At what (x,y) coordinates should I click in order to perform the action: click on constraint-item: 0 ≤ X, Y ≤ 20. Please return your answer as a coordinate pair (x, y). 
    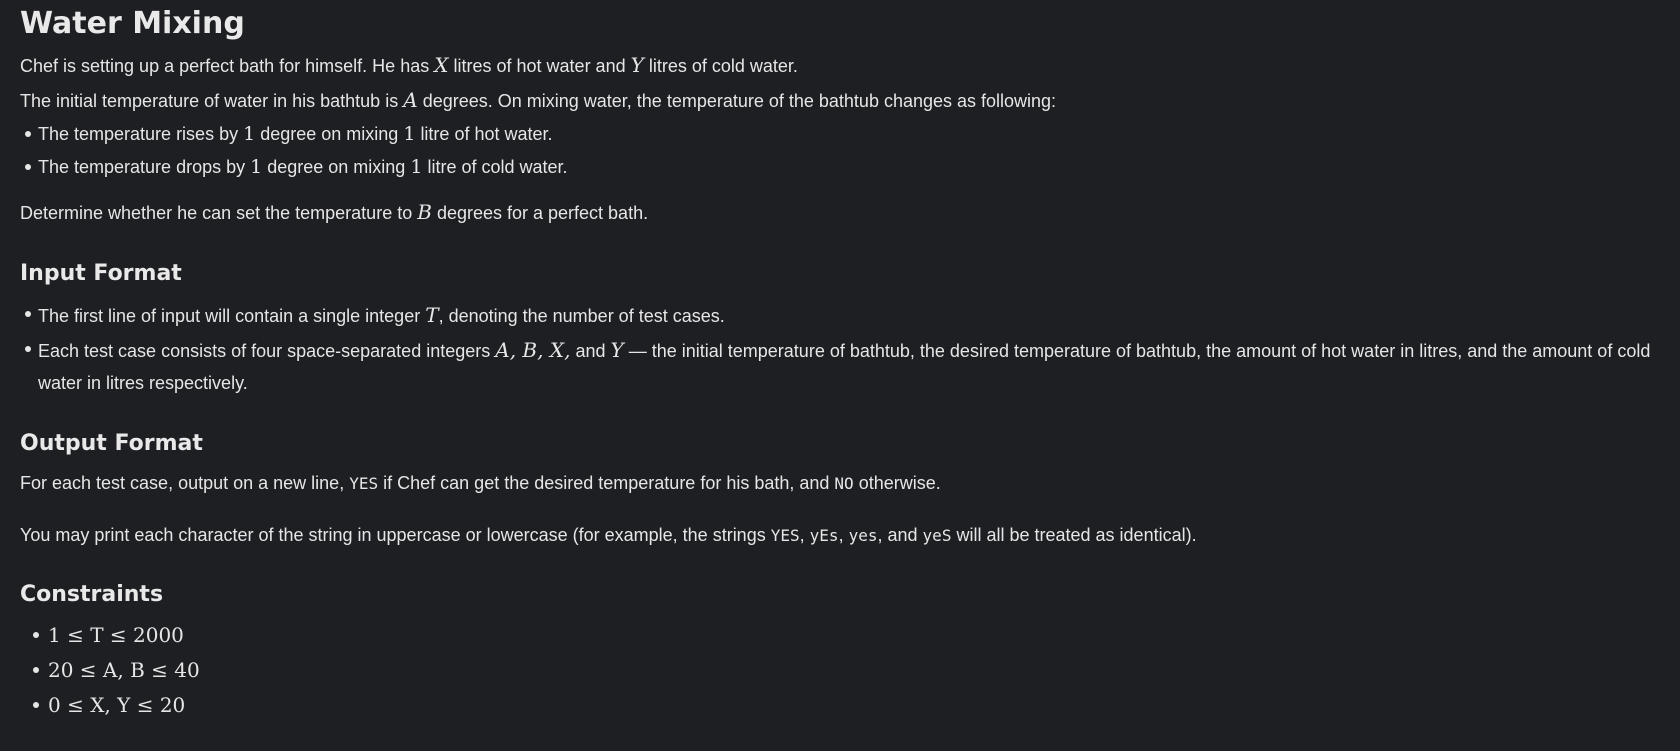
    Looking at the image, I should click on (849, 705).